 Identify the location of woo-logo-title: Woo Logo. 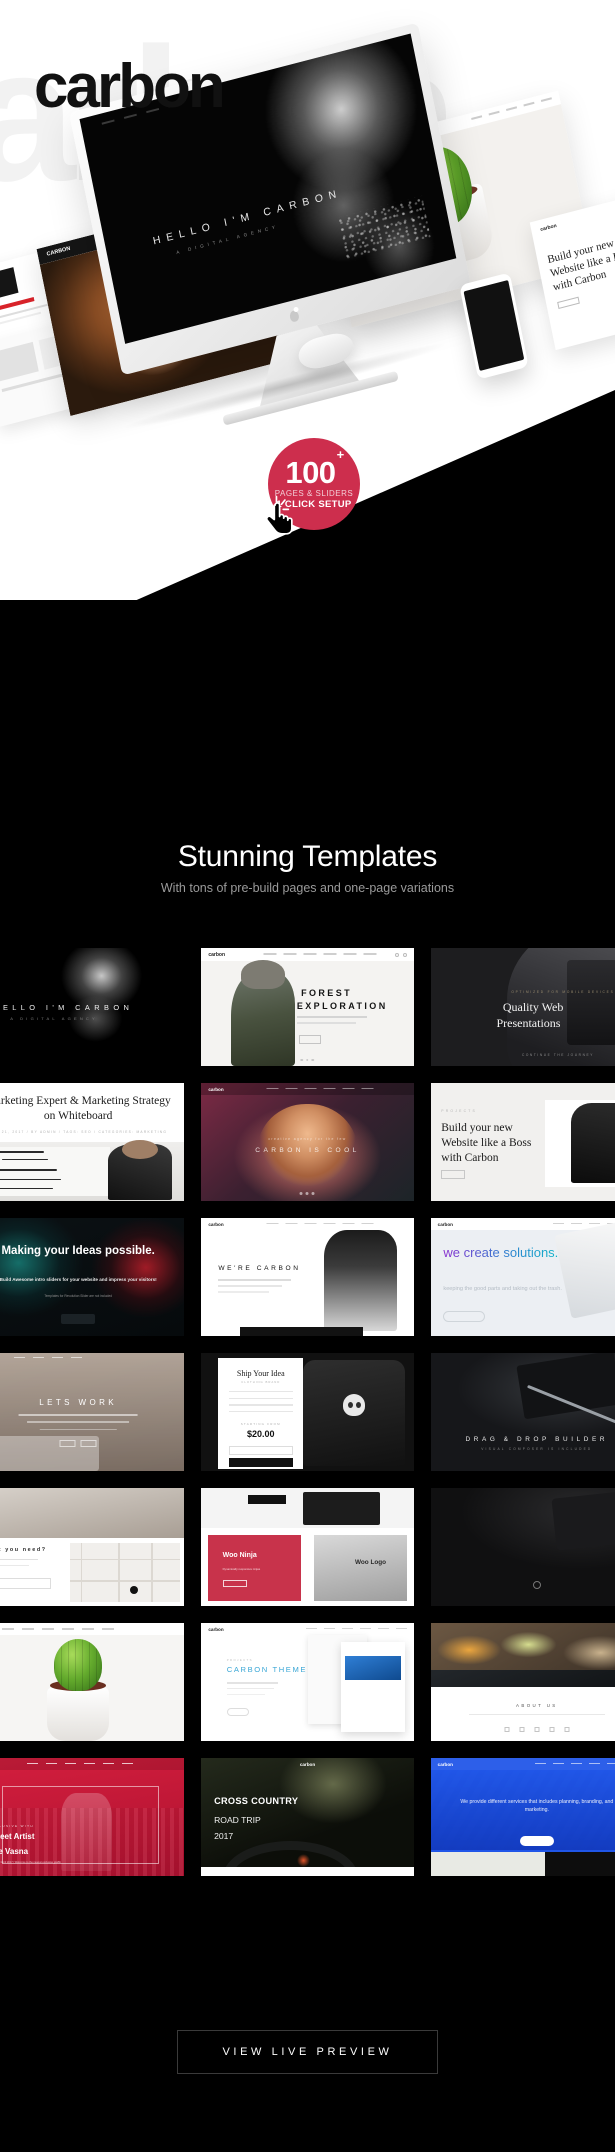
(370, 1562).